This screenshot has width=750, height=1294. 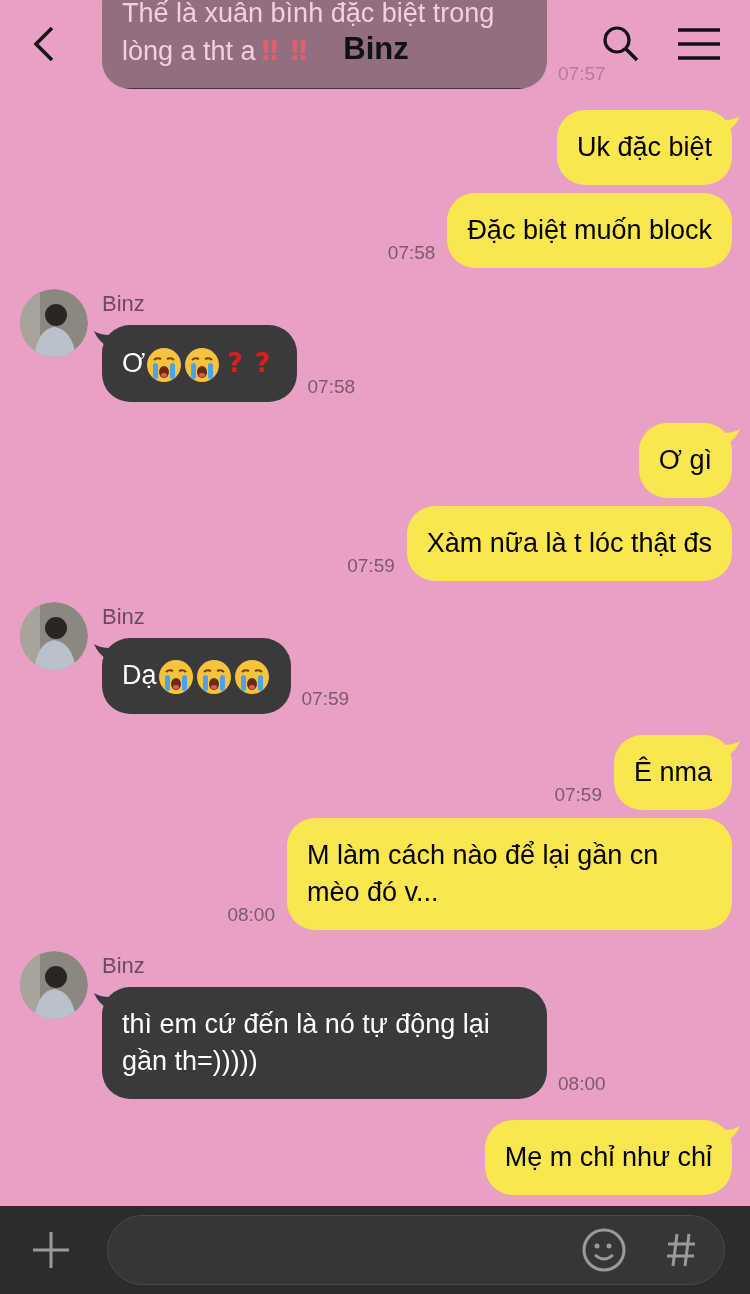 What do you see at coordinates (324, 1042) in the screenshot?
I see `message-bubble: thì em cứ đến là nó tự động lại gần th=)))))` at bounding box center [324, 1042].